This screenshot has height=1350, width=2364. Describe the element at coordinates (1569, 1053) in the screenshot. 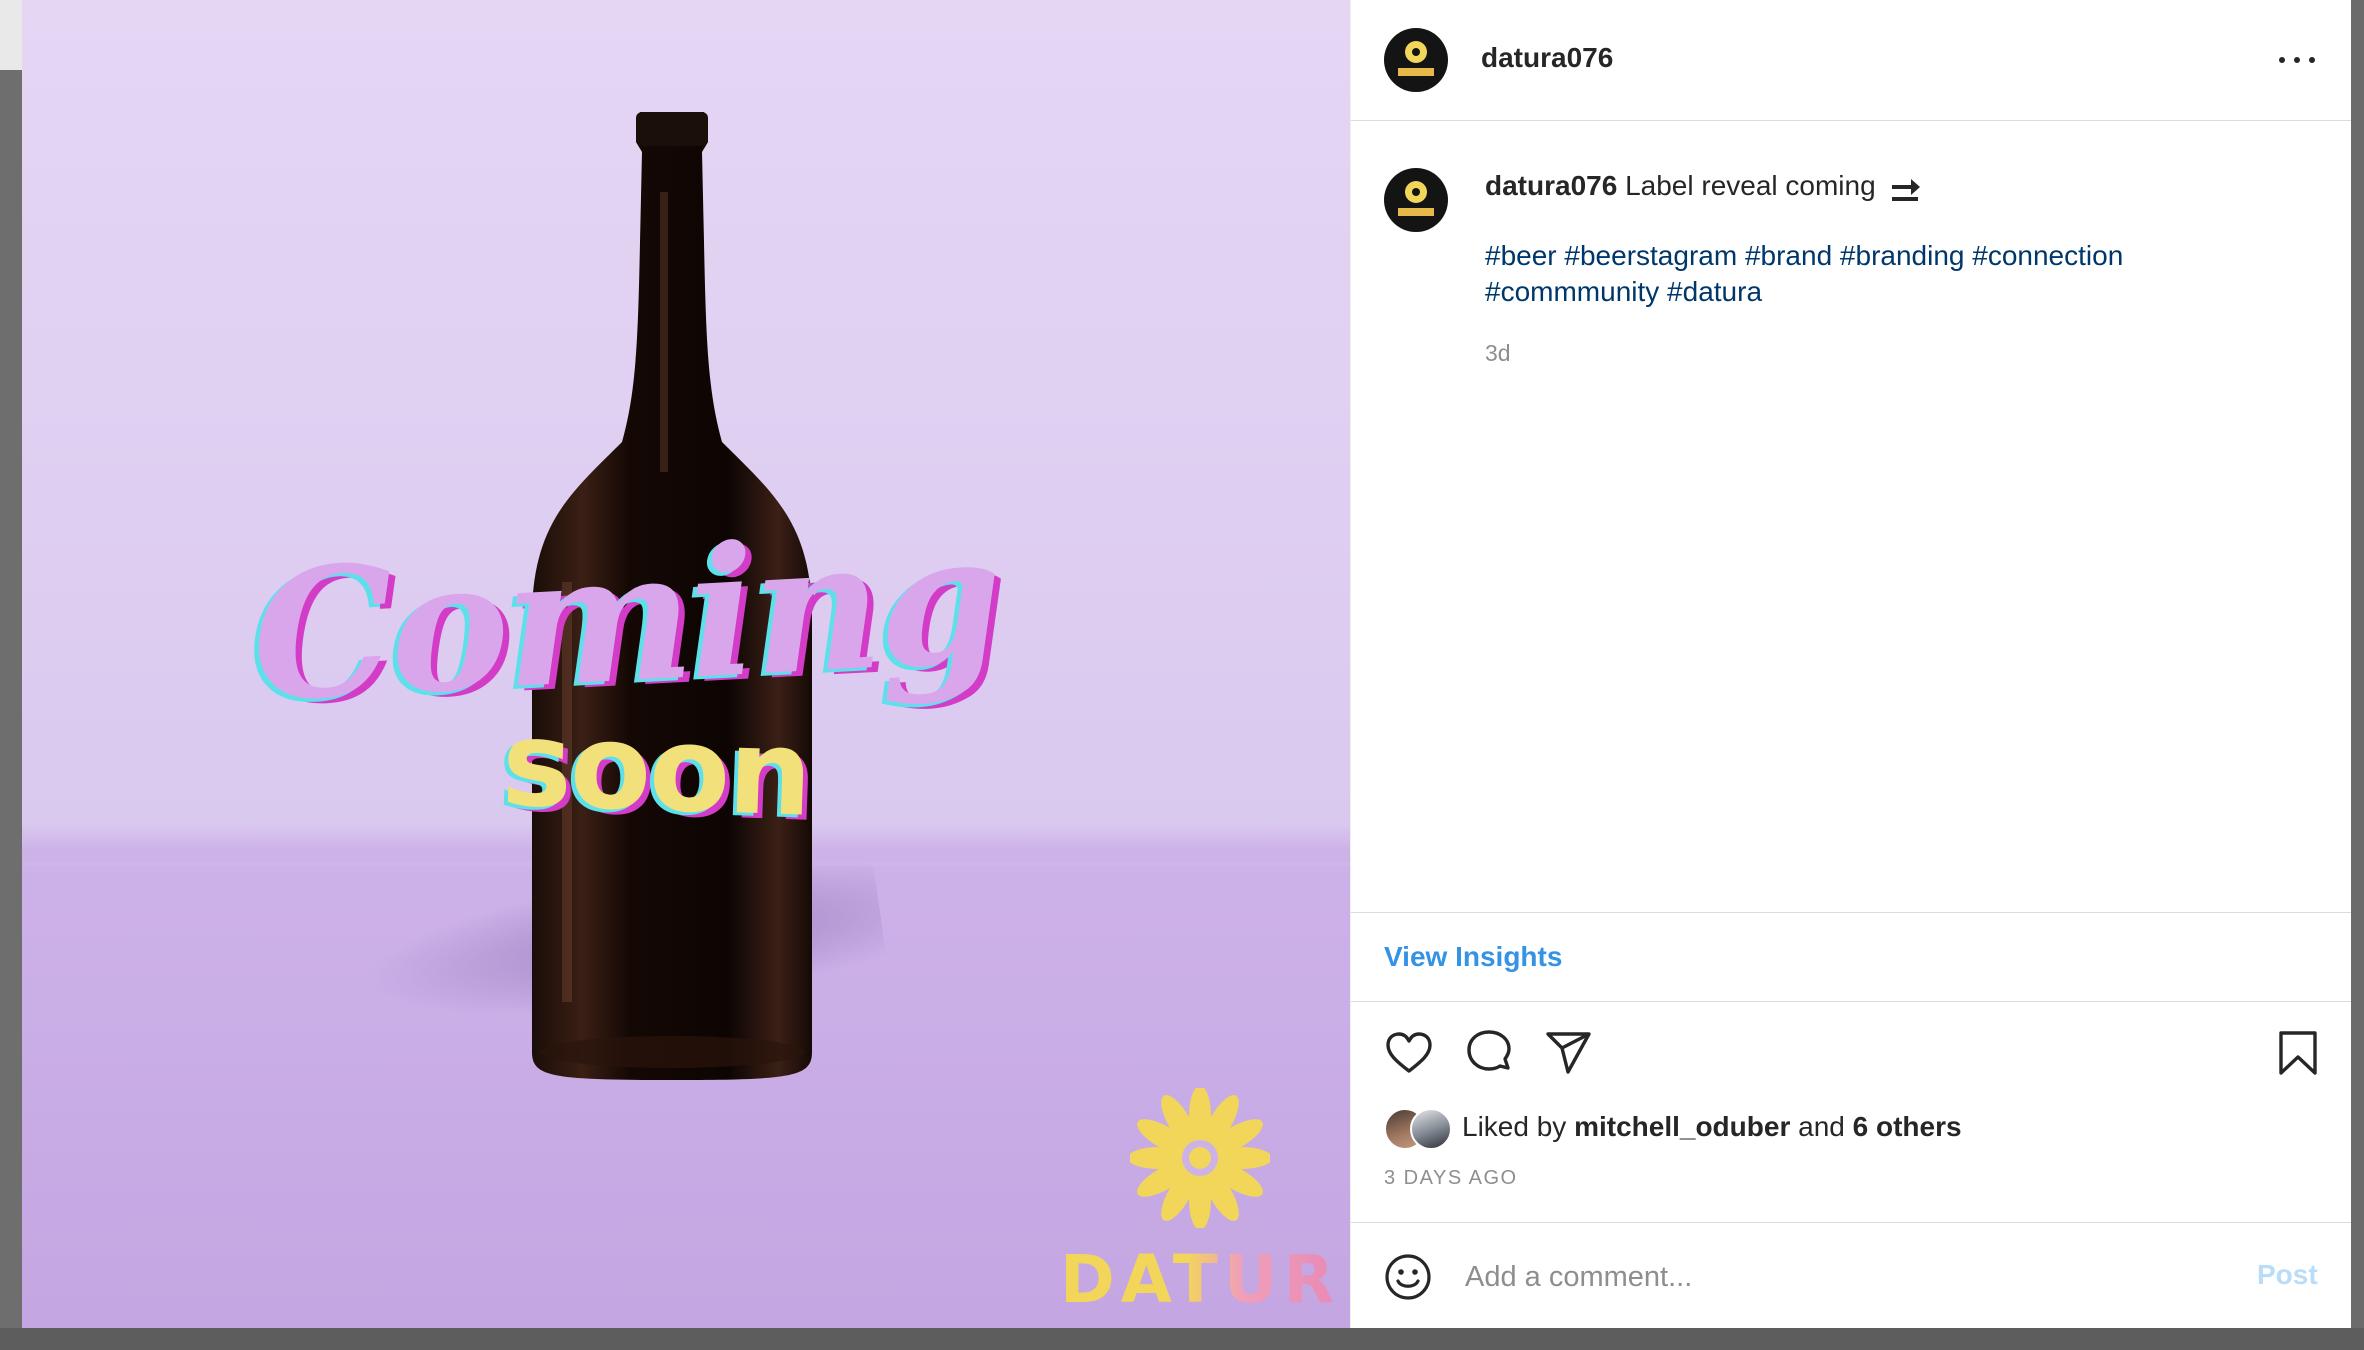

I see `paper-plane-icon` at that location.